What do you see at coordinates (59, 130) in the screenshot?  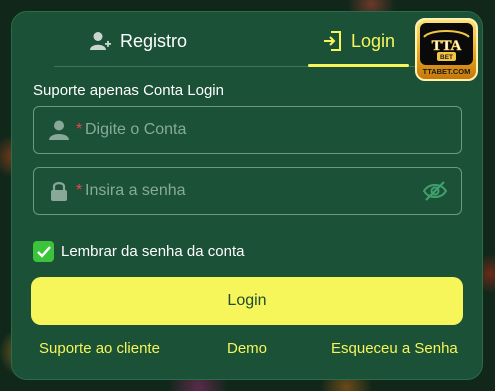 I see `user-icon` at bounding box center [59, 130].